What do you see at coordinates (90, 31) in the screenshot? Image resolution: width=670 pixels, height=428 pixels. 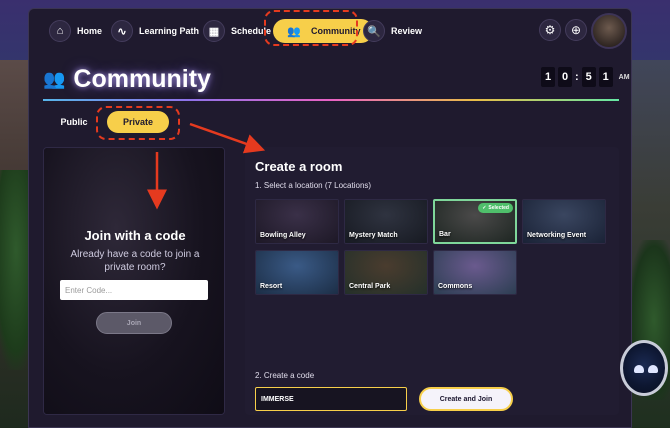 I see `nav-label: Home` at bounding box center [90, 31].